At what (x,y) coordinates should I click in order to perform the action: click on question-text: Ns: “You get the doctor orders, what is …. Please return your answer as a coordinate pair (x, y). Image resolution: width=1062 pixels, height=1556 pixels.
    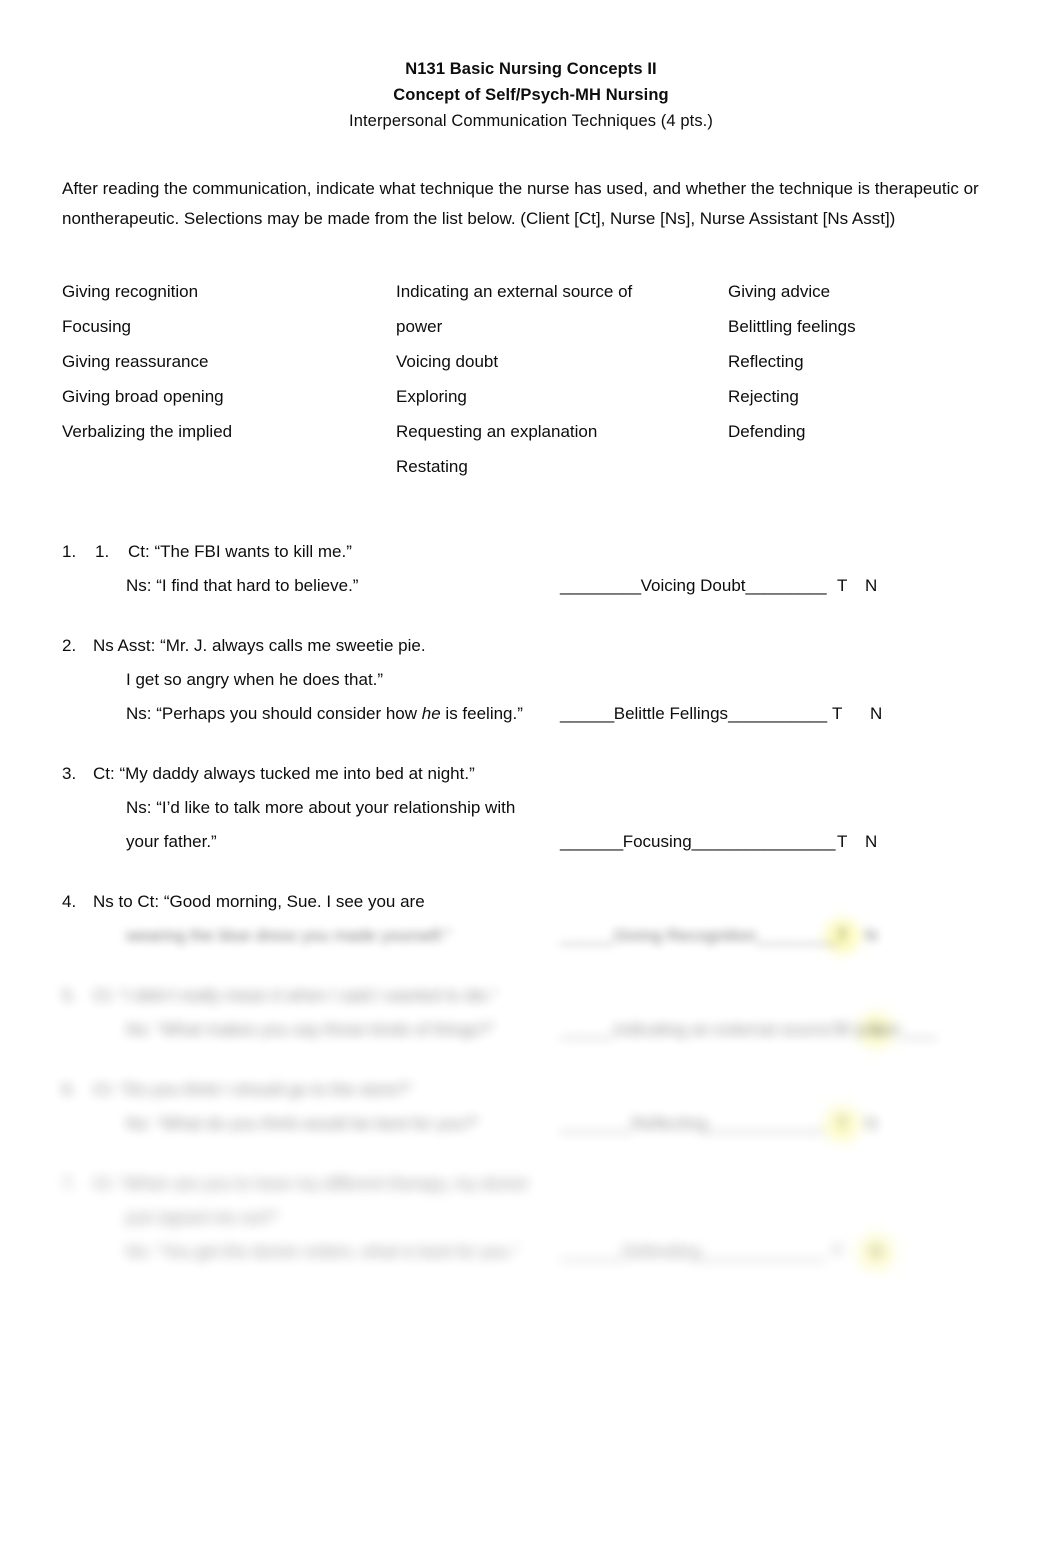
    Looking at the image, I should click on (322, 1251).